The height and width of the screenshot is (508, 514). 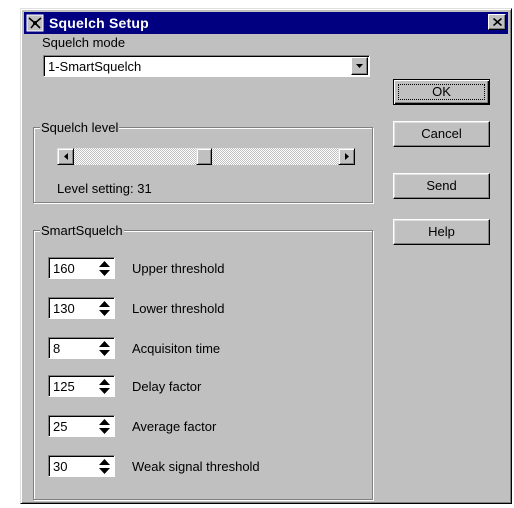 I want to click on help-button: Help, so click(x=441, y=232).